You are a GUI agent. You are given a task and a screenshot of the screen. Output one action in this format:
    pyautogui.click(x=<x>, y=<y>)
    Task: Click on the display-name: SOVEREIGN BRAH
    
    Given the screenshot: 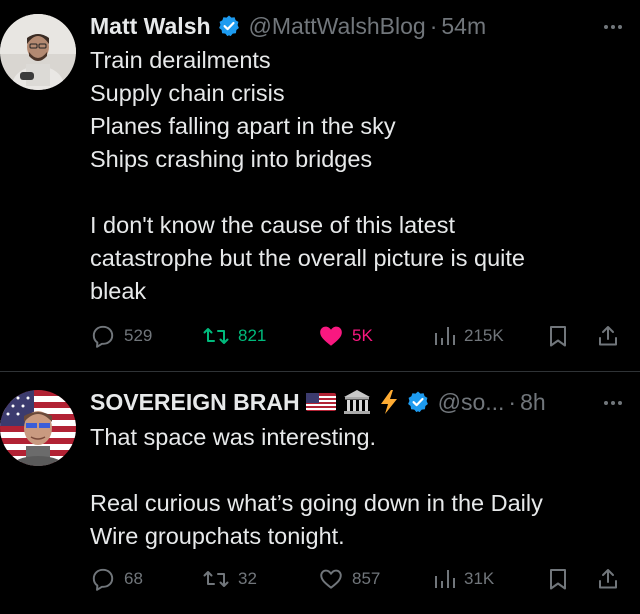 What is the action you would take?
    pyautogui.click(x=195, y=402)
    